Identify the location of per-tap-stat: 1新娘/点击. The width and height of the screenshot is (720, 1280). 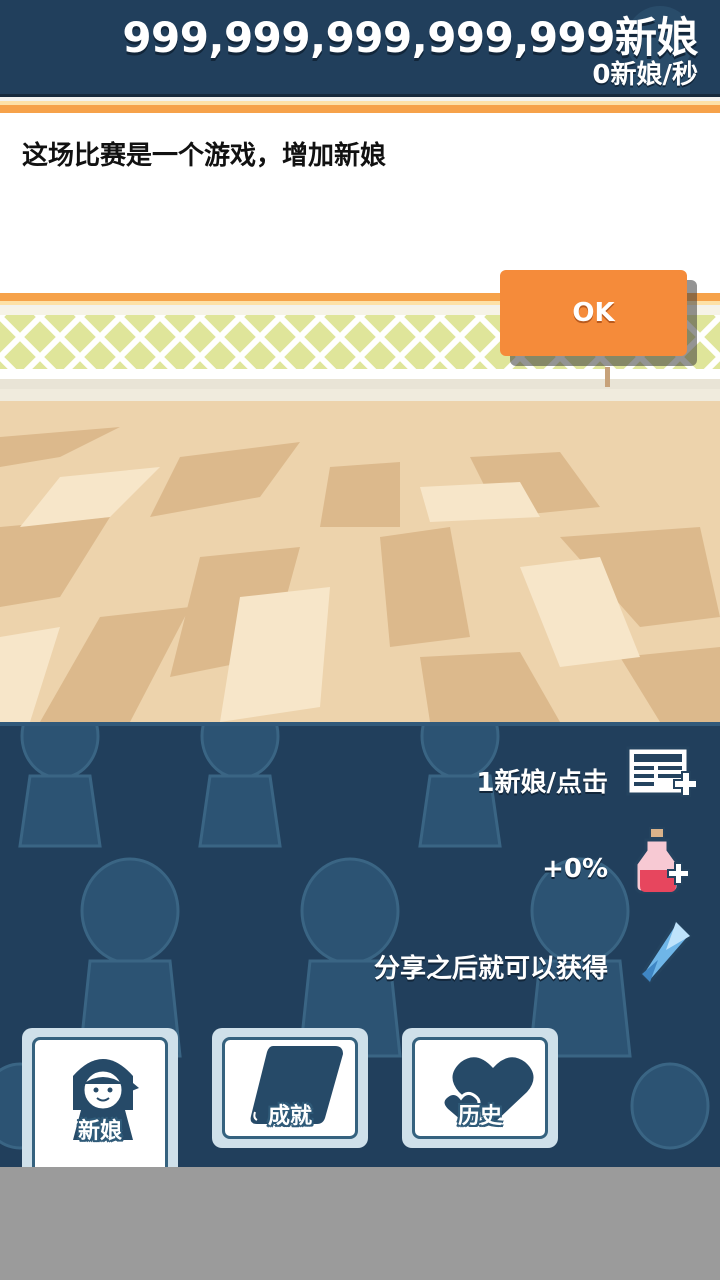
(542, 783).